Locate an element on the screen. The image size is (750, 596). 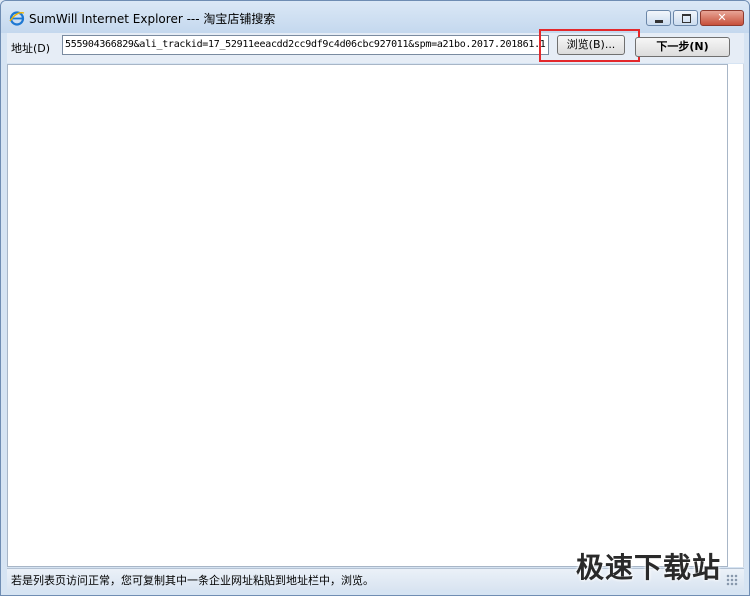
ie-icon is located at coordinates (17, 18).